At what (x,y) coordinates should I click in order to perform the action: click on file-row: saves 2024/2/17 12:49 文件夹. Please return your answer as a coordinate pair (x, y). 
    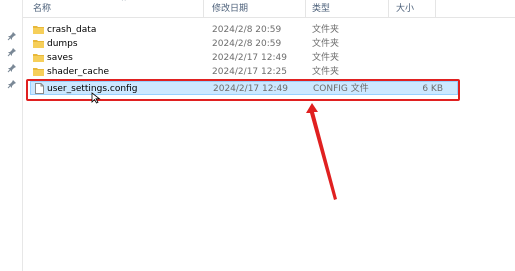
    Looking at the image, I should click on (269, 58).